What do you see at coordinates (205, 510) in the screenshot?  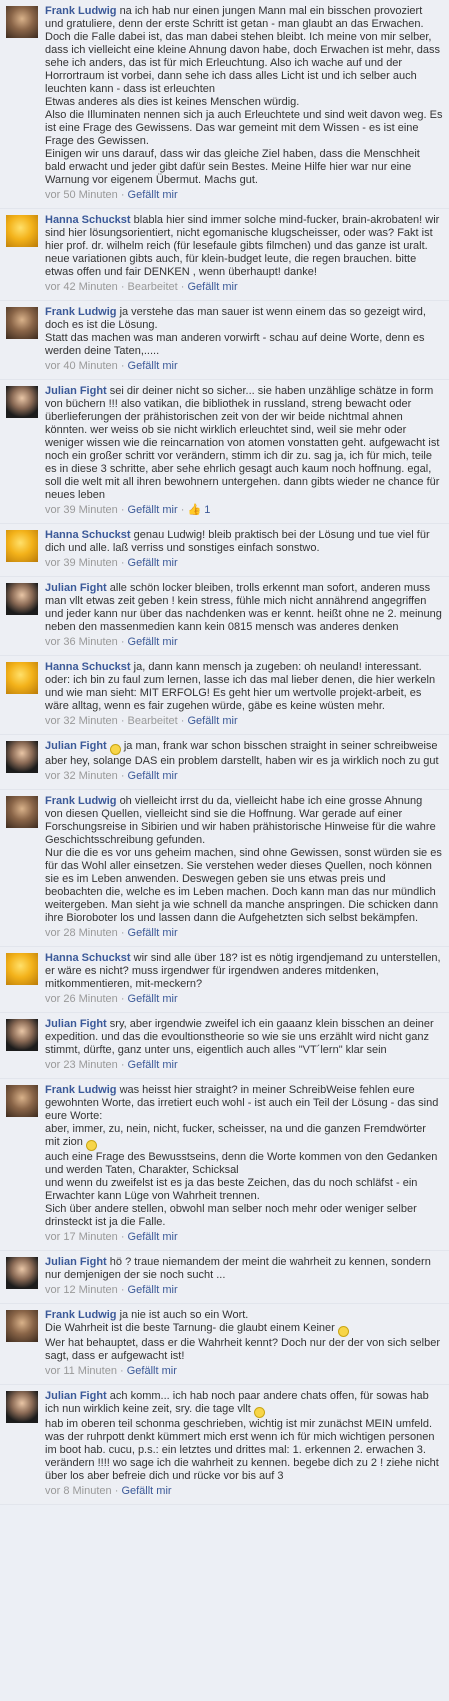 I see `like-count: 1` at bounding box center [205, 510].